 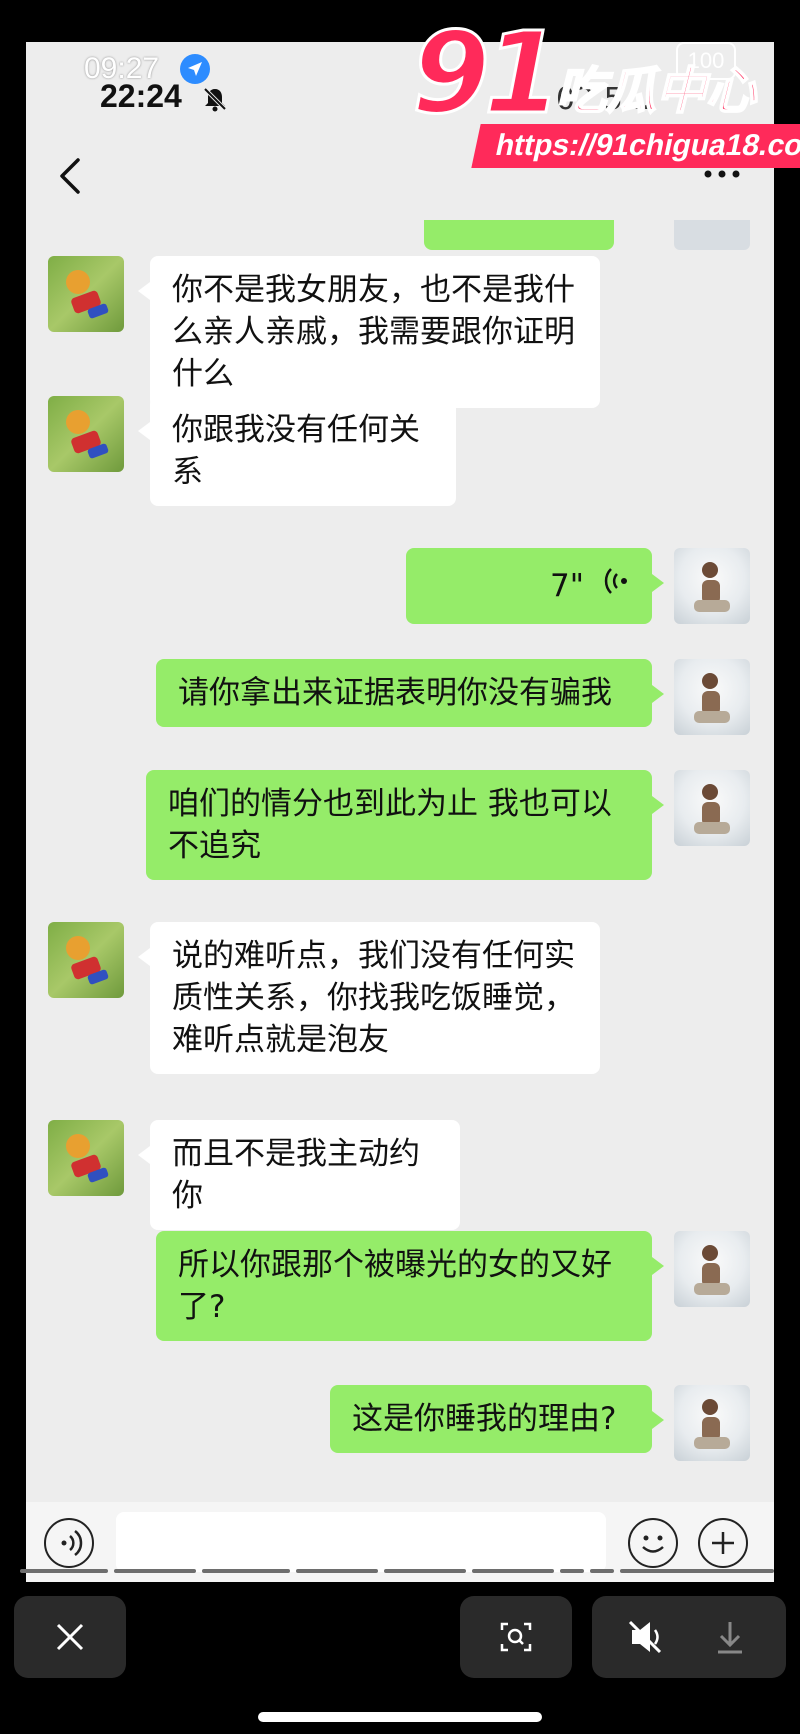 I want to click on message-bubble-outgoing: 所以你跟那个被曝光的女的又好了?, so click(x=410, y=1286).